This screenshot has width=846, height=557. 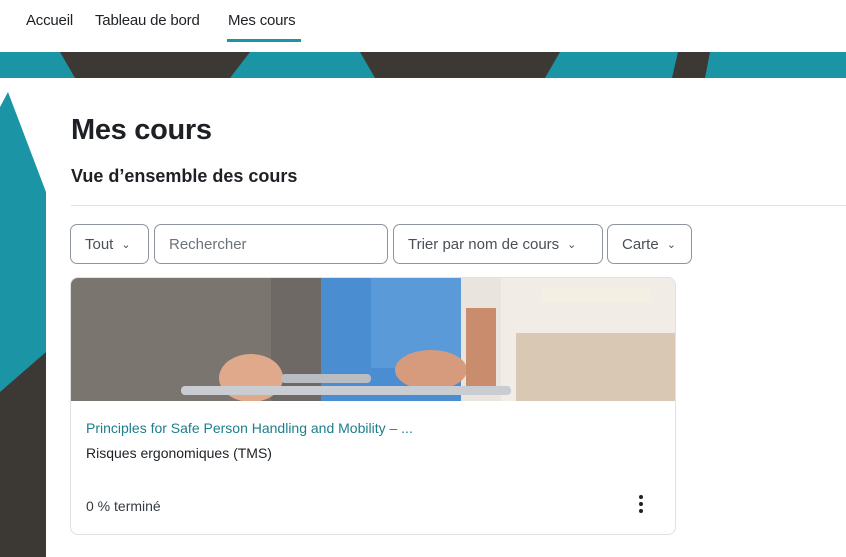 I want to click on section-divider, so click(x=458, y=205).